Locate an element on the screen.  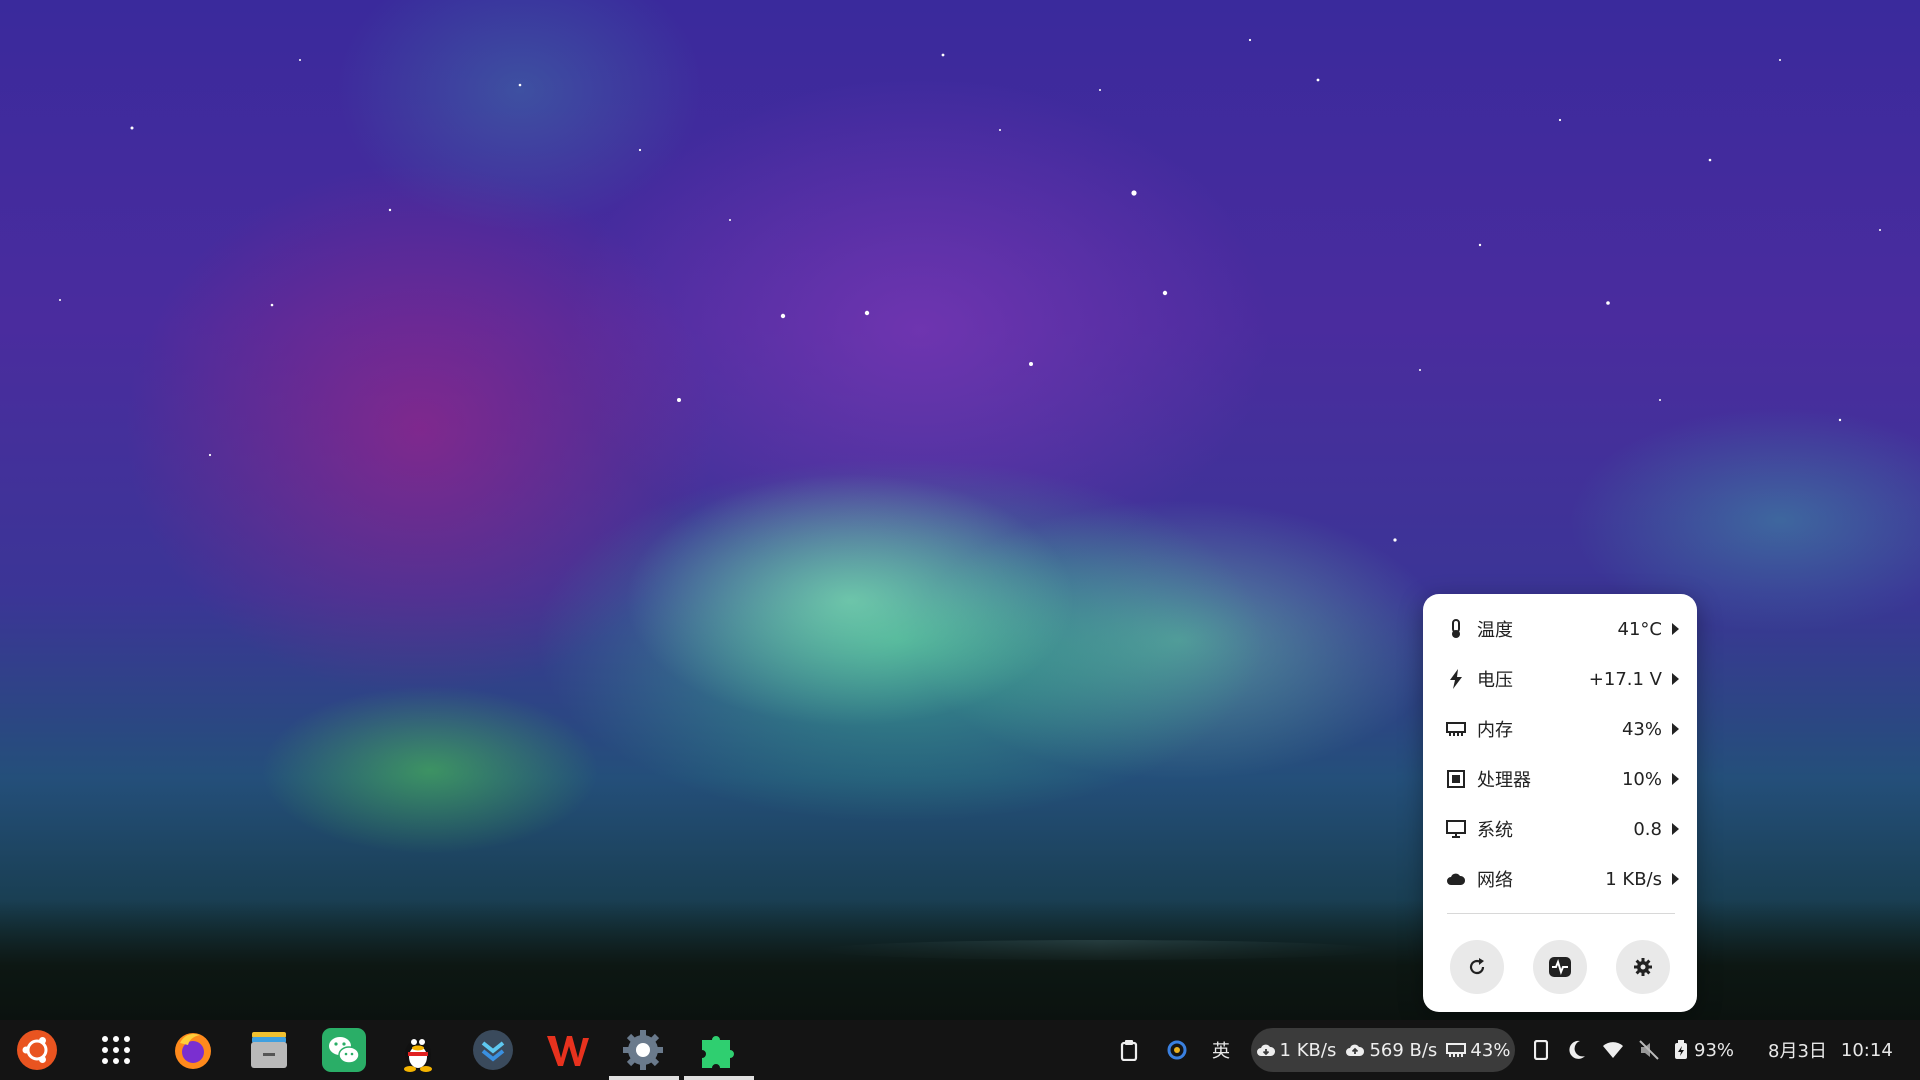
battery-value: 93% is located at coordinates (1714, 1050).